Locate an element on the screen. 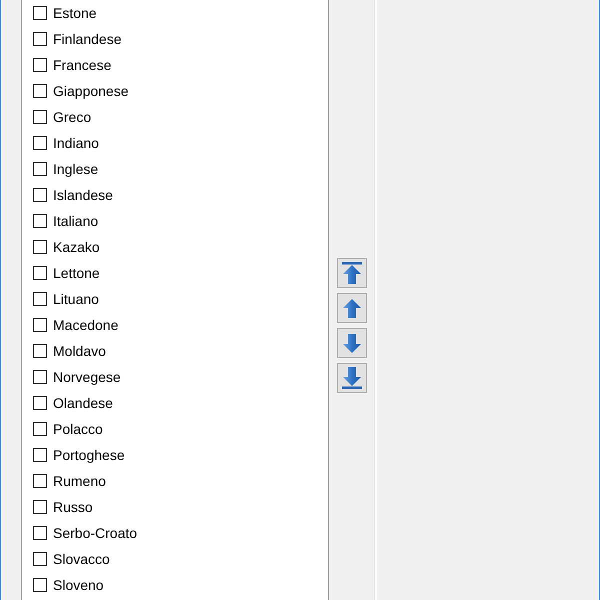  language-label: Lettone is located at coordinates (76, 273).